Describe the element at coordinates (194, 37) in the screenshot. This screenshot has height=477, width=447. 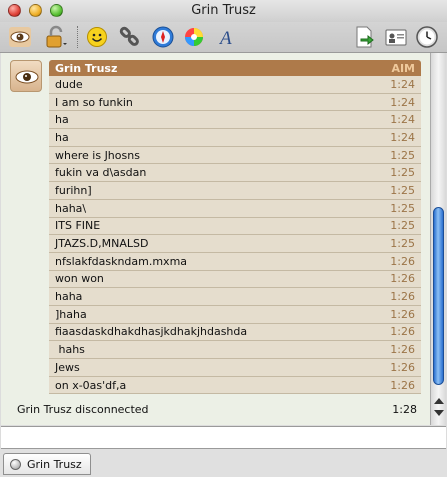
I see `color-wheel-icon` at that location.